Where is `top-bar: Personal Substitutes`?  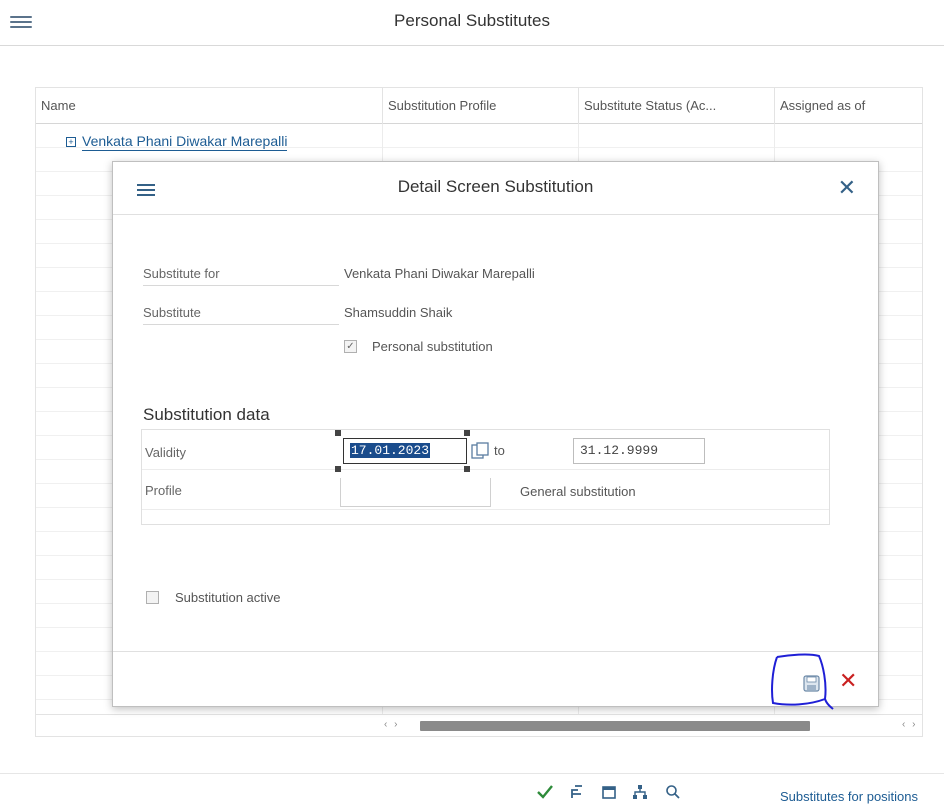 top-bar: Personal Substitutes is located at coordinates (472, 23).